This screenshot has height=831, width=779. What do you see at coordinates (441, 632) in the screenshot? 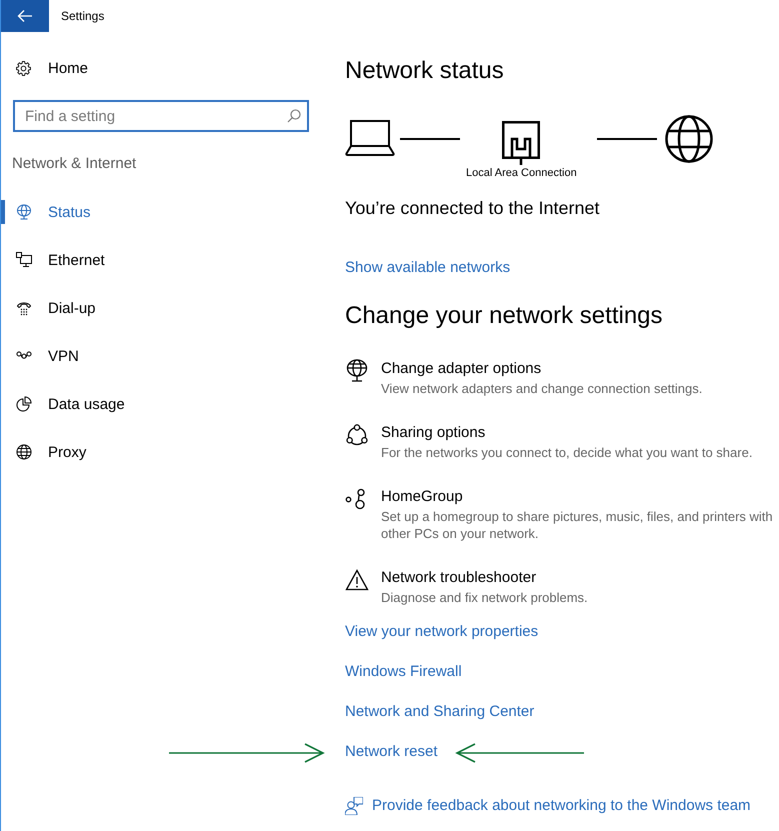
I see `settings-link: View your network properties` at bounding box center [441, 632].